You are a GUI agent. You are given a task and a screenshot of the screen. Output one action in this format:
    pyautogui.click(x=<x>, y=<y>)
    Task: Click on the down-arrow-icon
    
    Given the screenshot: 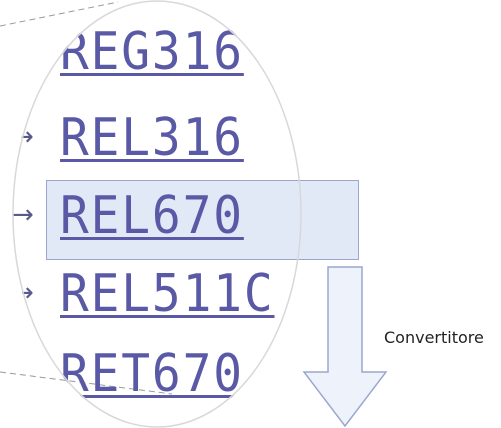 What is the action you would take?
    pyautogui.click(x=345, y=347)
    